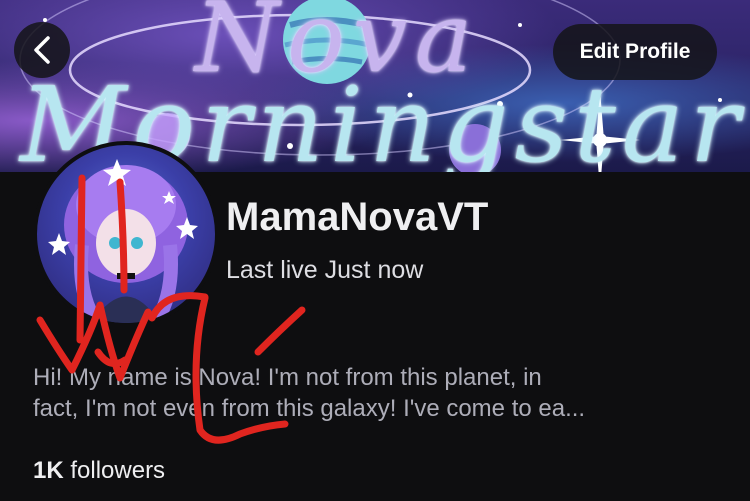  I want to click on back-button, so click(42, 50).